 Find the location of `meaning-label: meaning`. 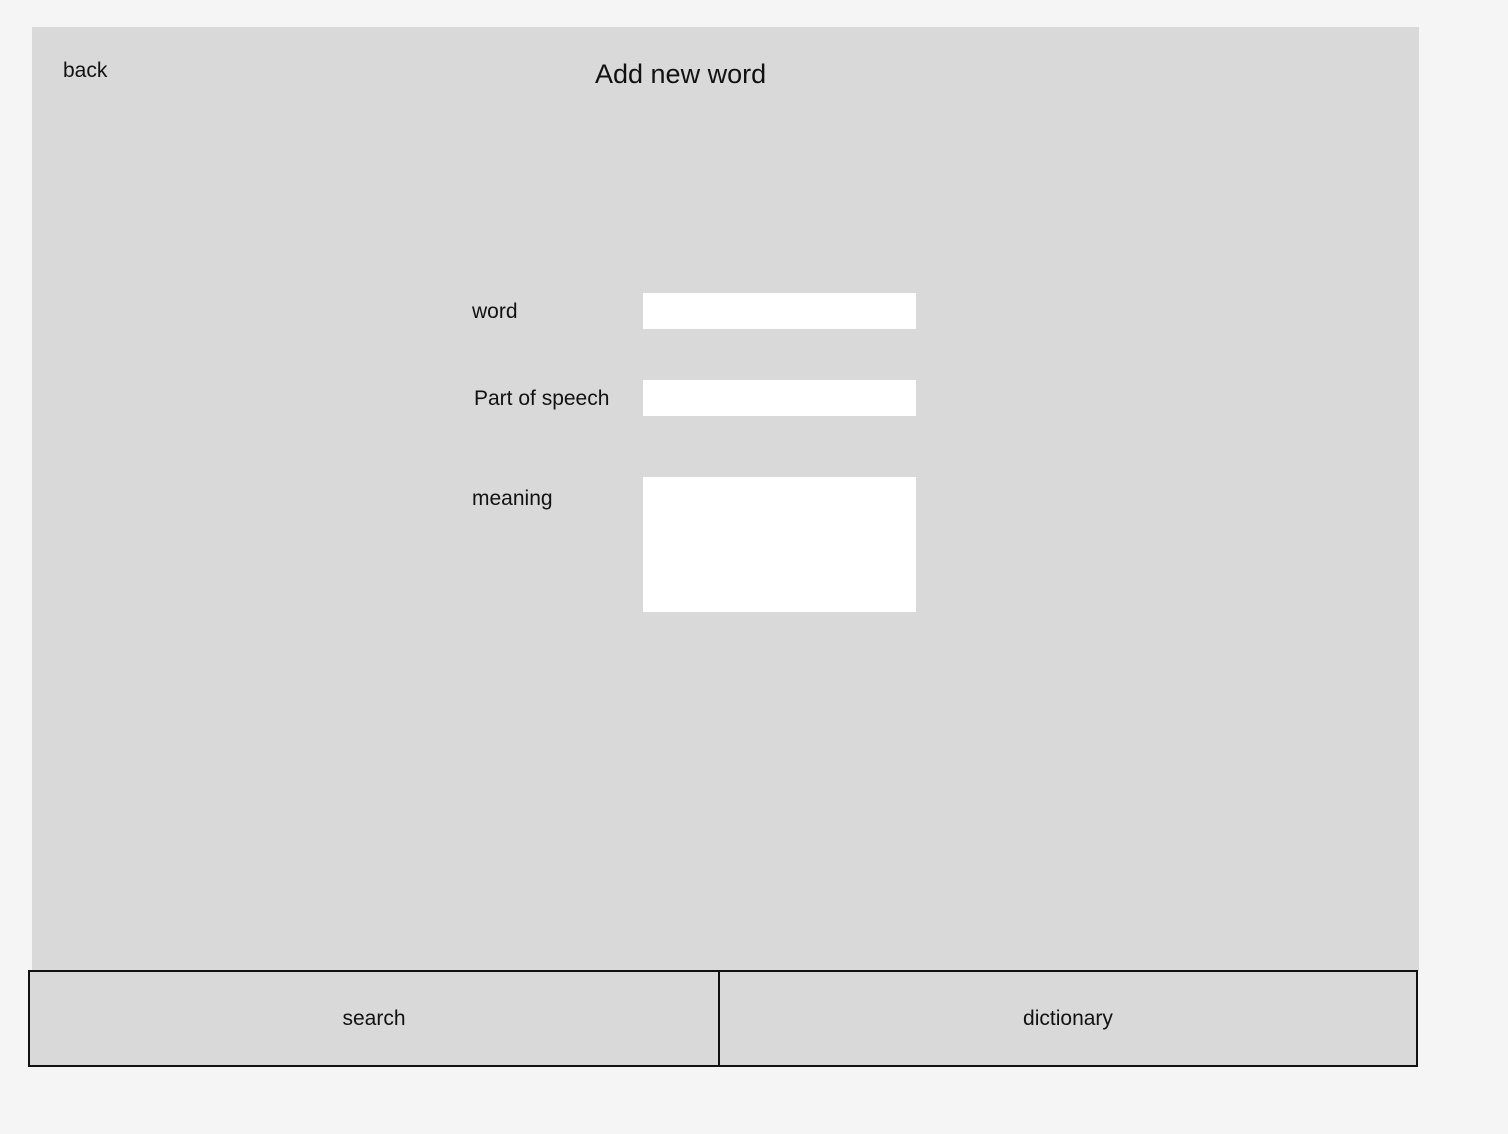

meaning-label: meaning is located at coordinates (512, 498).